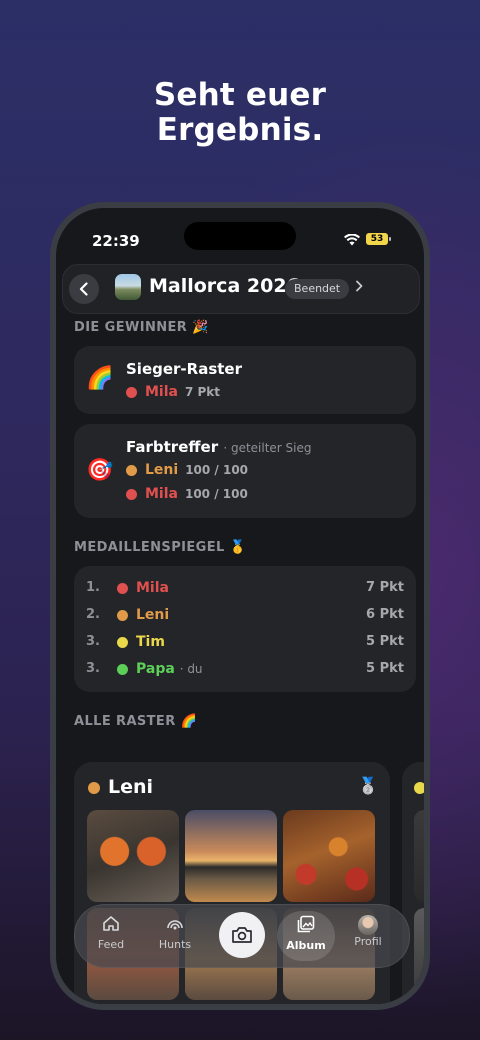 This screenshot has height=1040, width=480. Describe the element at coordinates (160, 547) in the screenshot. I see `medals-section-label: MEDAILLENSPIEGEL 🥇` at that location.